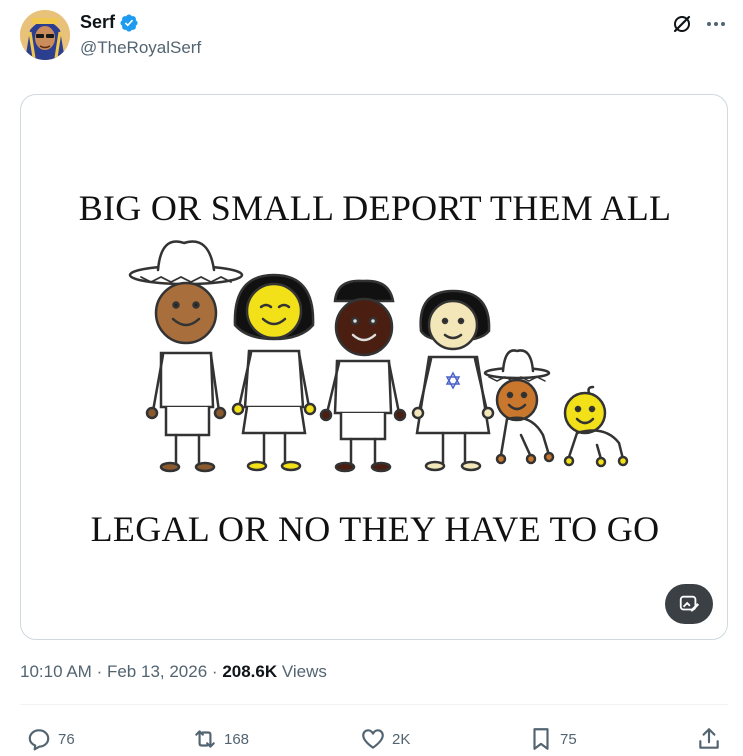 This screenshot has width=743, height=756. What do you see at coordinates (205, 739) in the screenshot?
I see `repost-icon` at bounding box center [205, 739].